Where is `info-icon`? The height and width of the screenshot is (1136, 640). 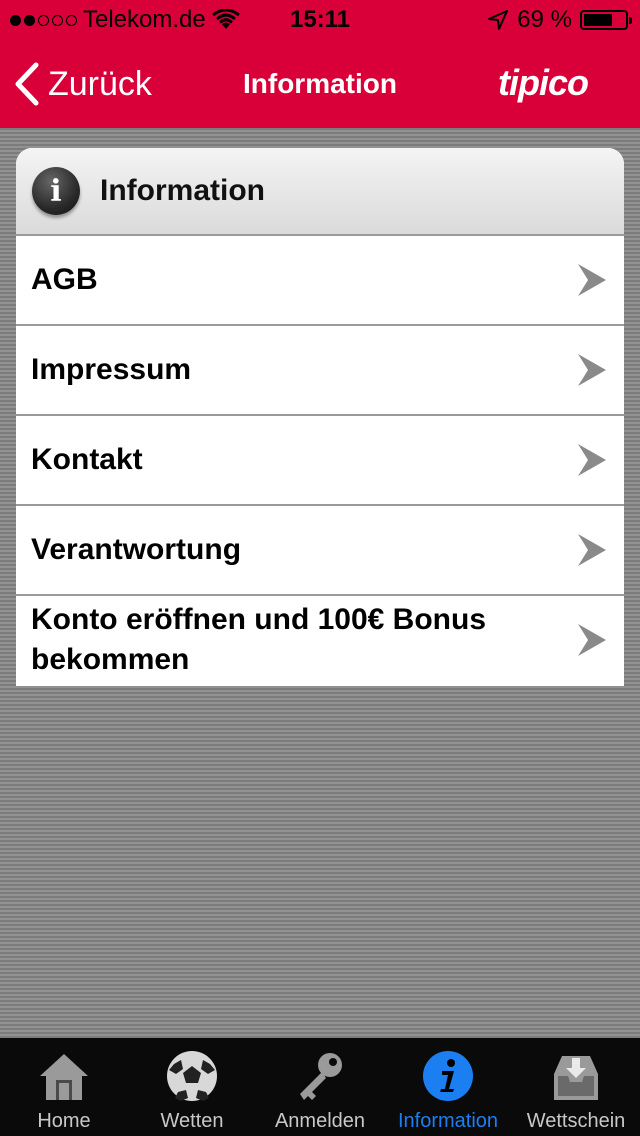 info-icon is located at coordinates (448, 1076).